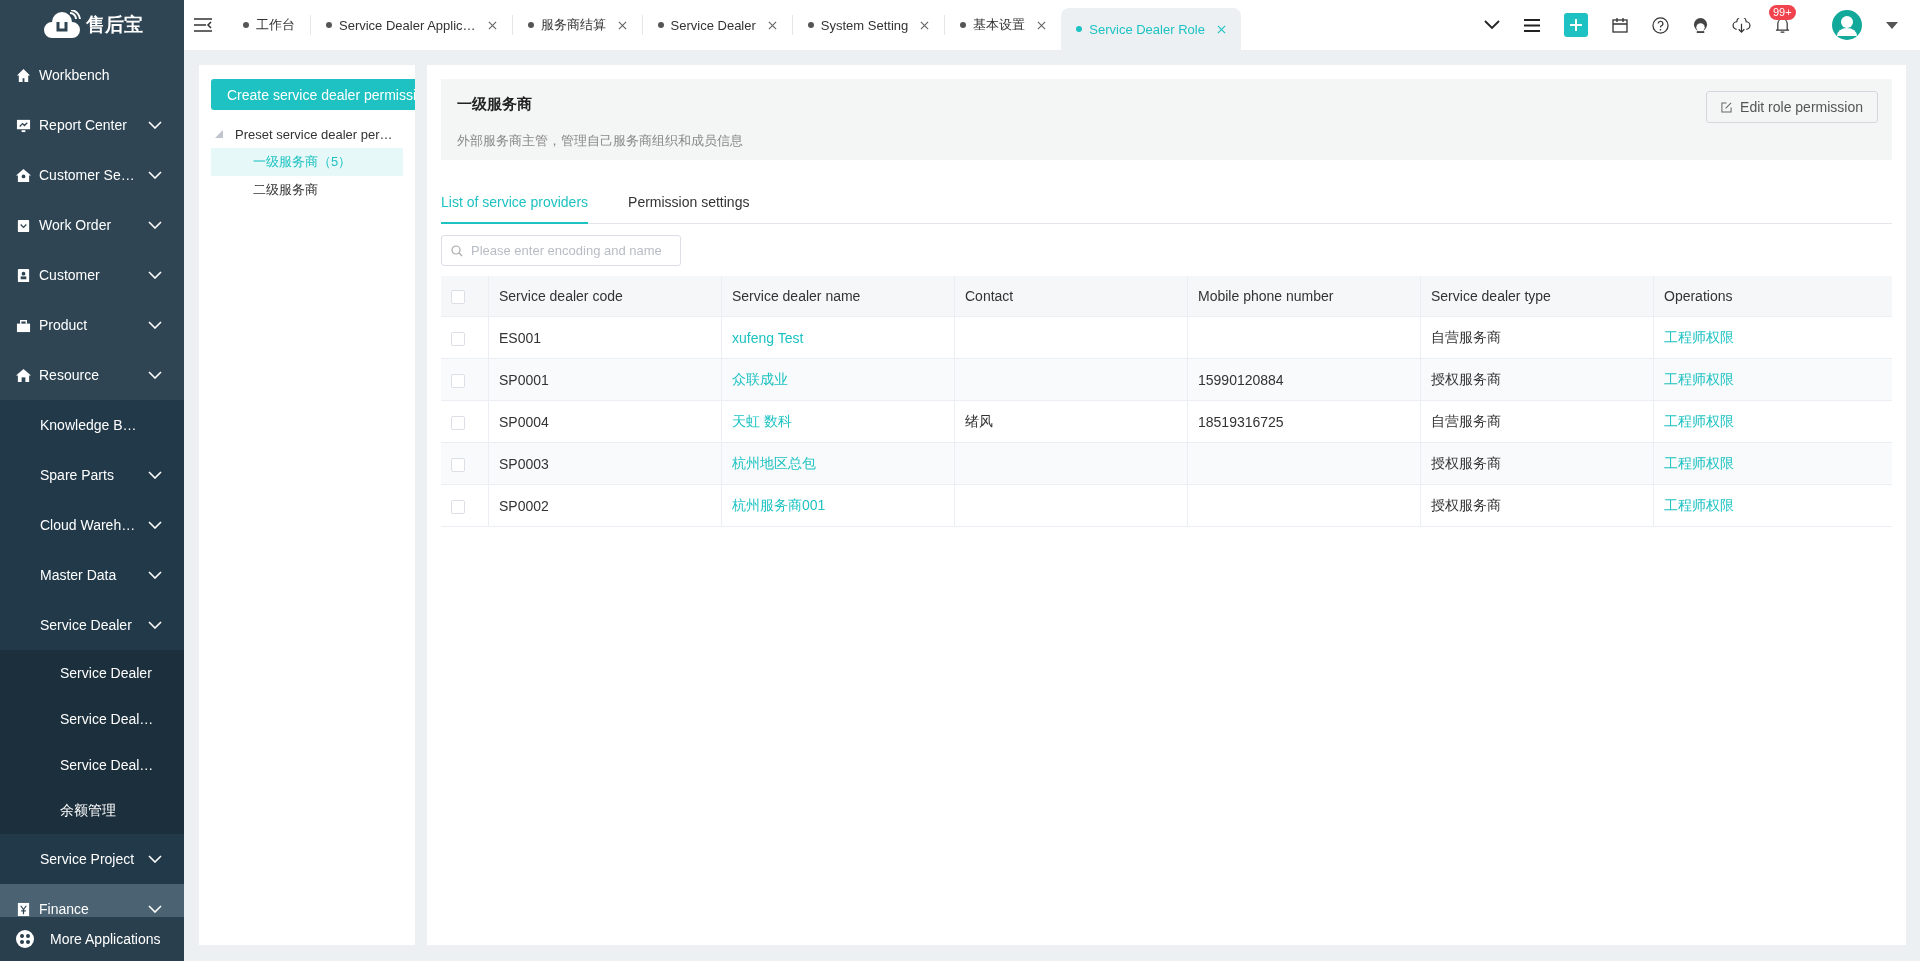  Describe the element at coordinates (92, 225) in the screenshot. I see `sidebar-item: Work Order` at that location.